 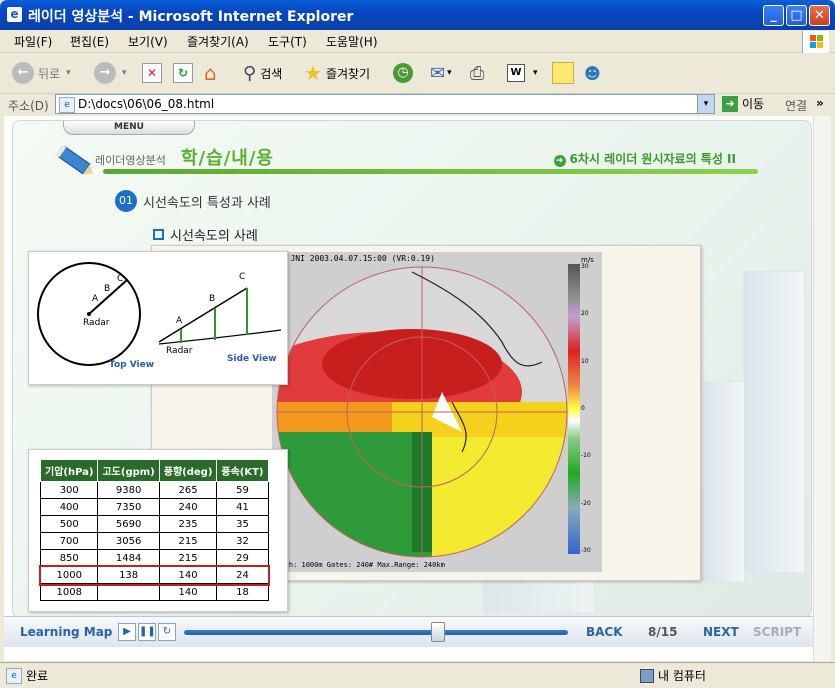 I want to click on side-view-label: Side View, so click(x=252, y=359).